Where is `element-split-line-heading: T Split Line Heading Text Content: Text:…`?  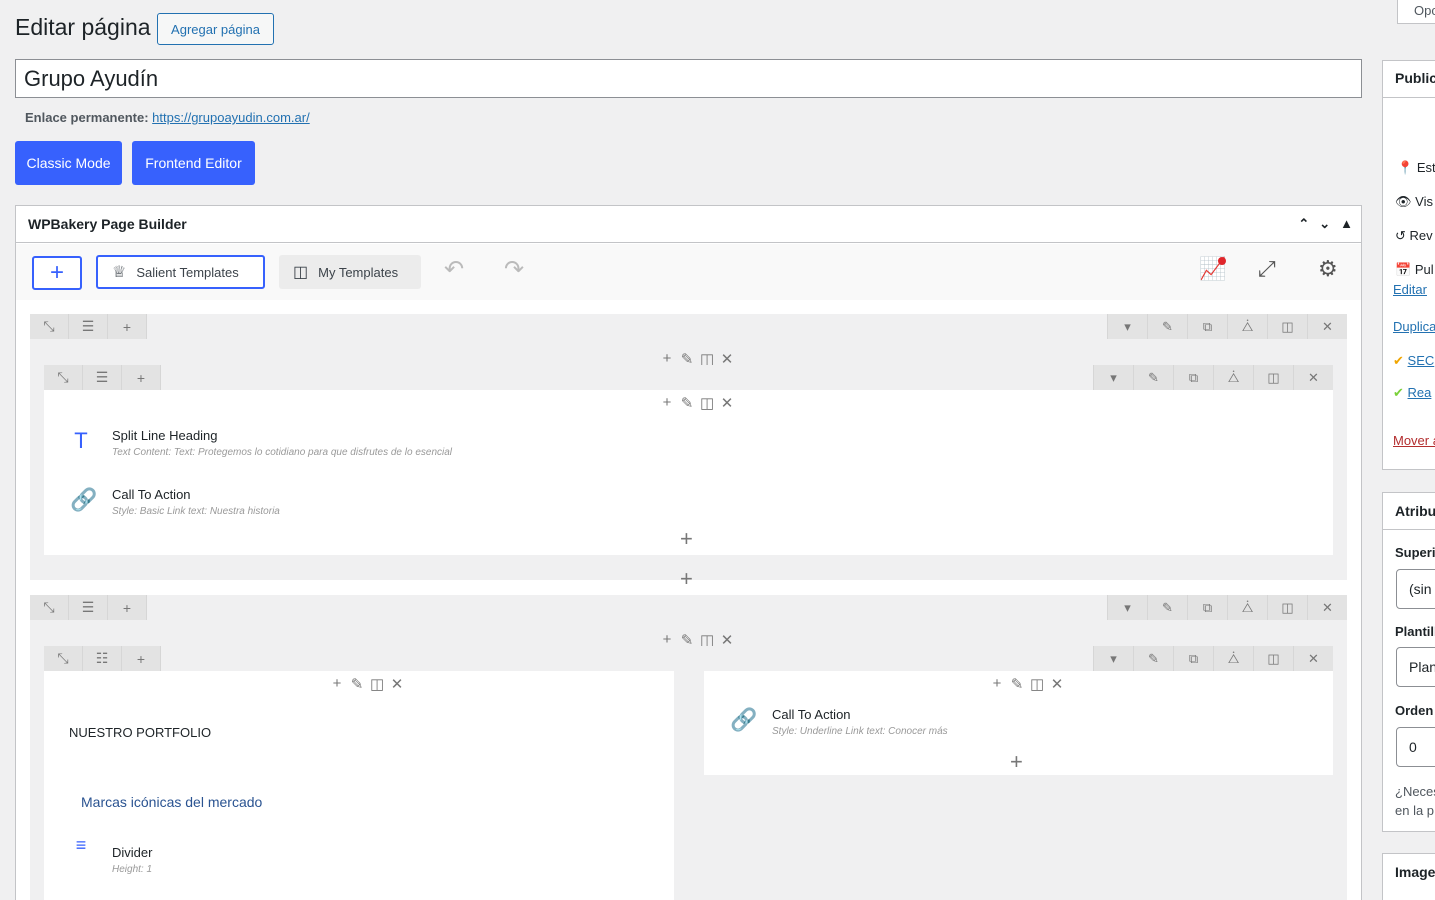
element-split-line-heading: T Split Line Heading Text Content: Text:… is located at coordinates (261, 443).